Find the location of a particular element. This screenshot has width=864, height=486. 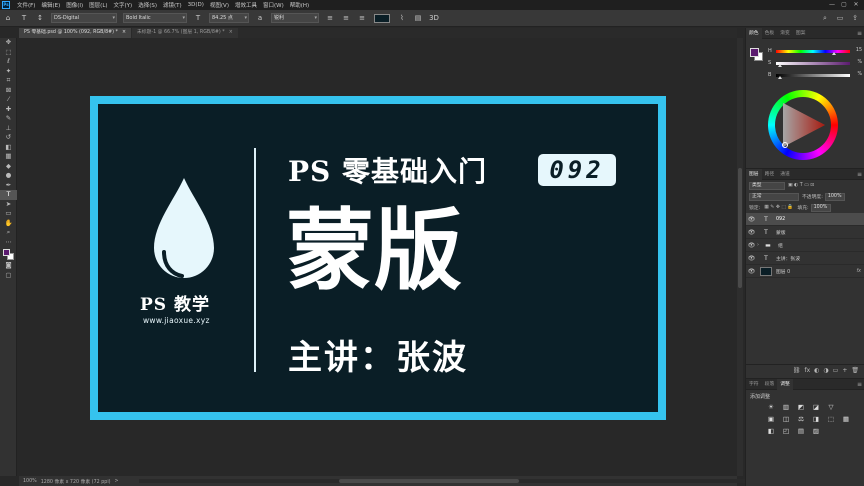

share-icon: ⇪ is located at coordinates (855, 18).